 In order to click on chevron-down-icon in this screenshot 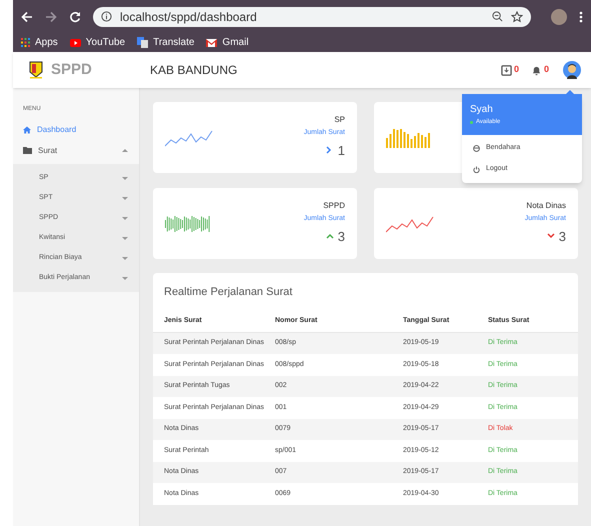, I will do `click(550, 236)`.